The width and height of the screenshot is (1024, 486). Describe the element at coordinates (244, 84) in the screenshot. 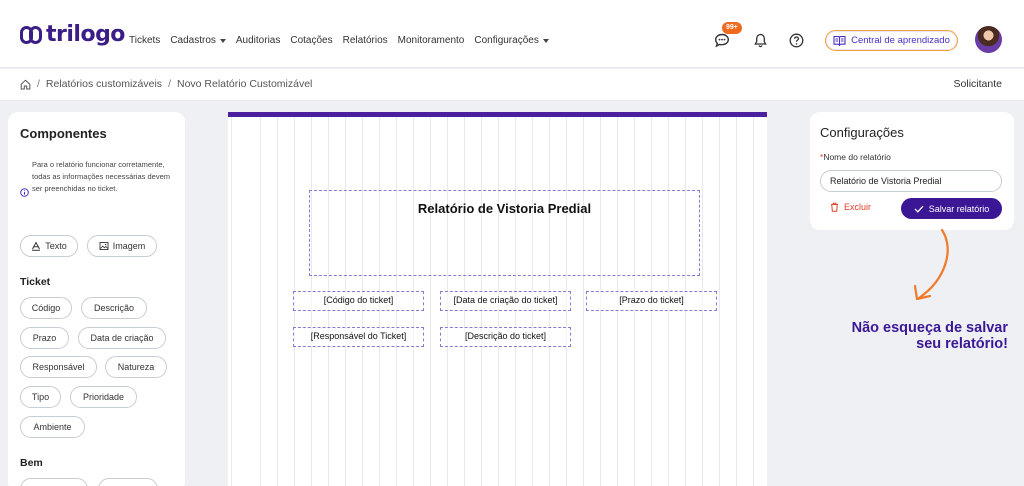

I see `breadcrumb-item-current: Novo Relatório Customizável` at that location.